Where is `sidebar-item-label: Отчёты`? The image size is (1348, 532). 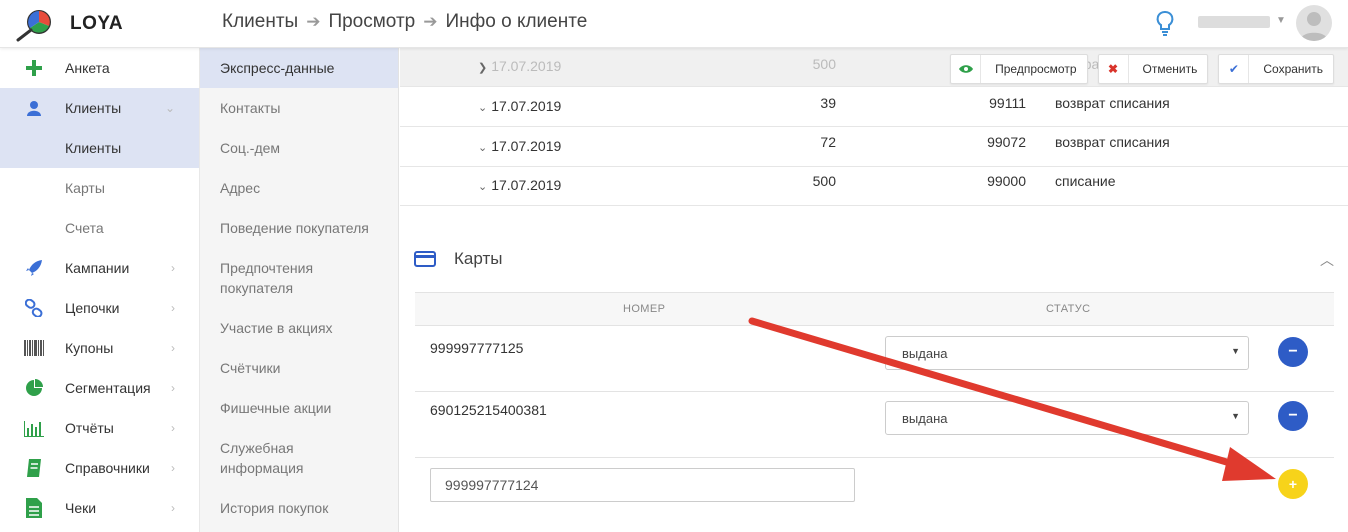 sidebar-item-label: Отчёты is located at coordinates (89, 428).